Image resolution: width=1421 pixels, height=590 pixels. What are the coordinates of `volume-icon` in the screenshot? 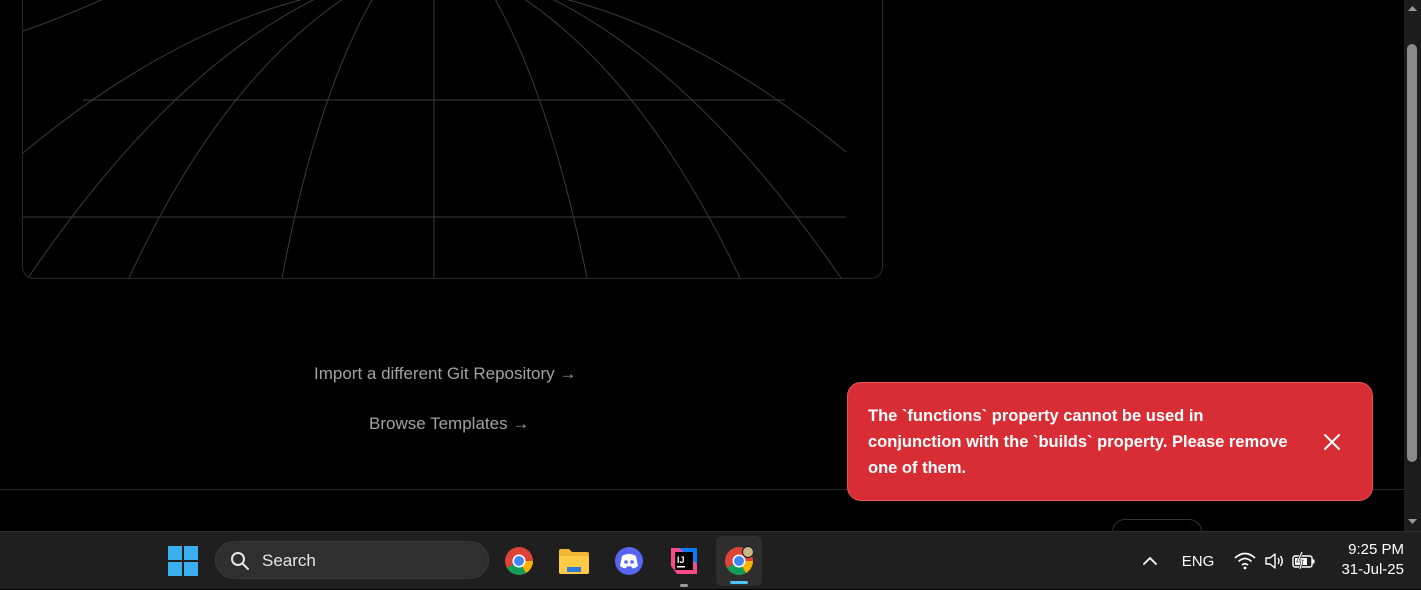 It's located at (1274, 561).